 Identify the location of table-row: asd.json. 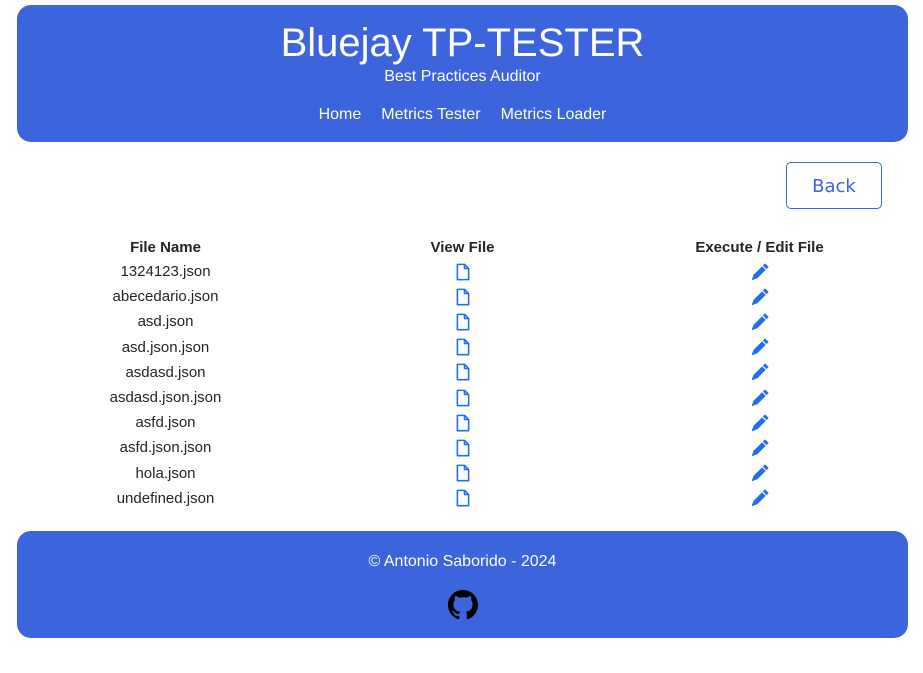
(462, 321).